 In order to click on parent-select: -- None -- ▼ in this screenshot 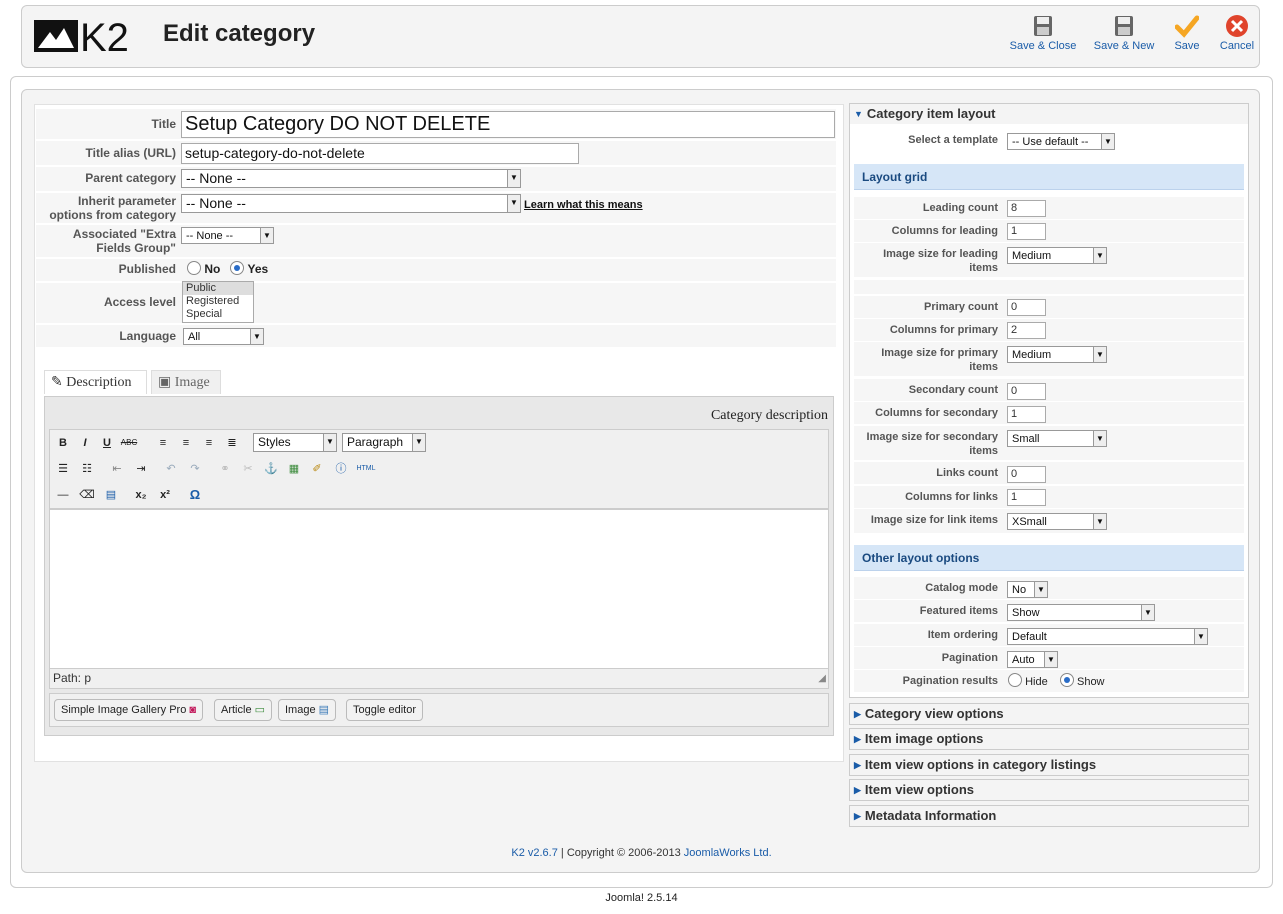, I will do `click(351, 178)`.